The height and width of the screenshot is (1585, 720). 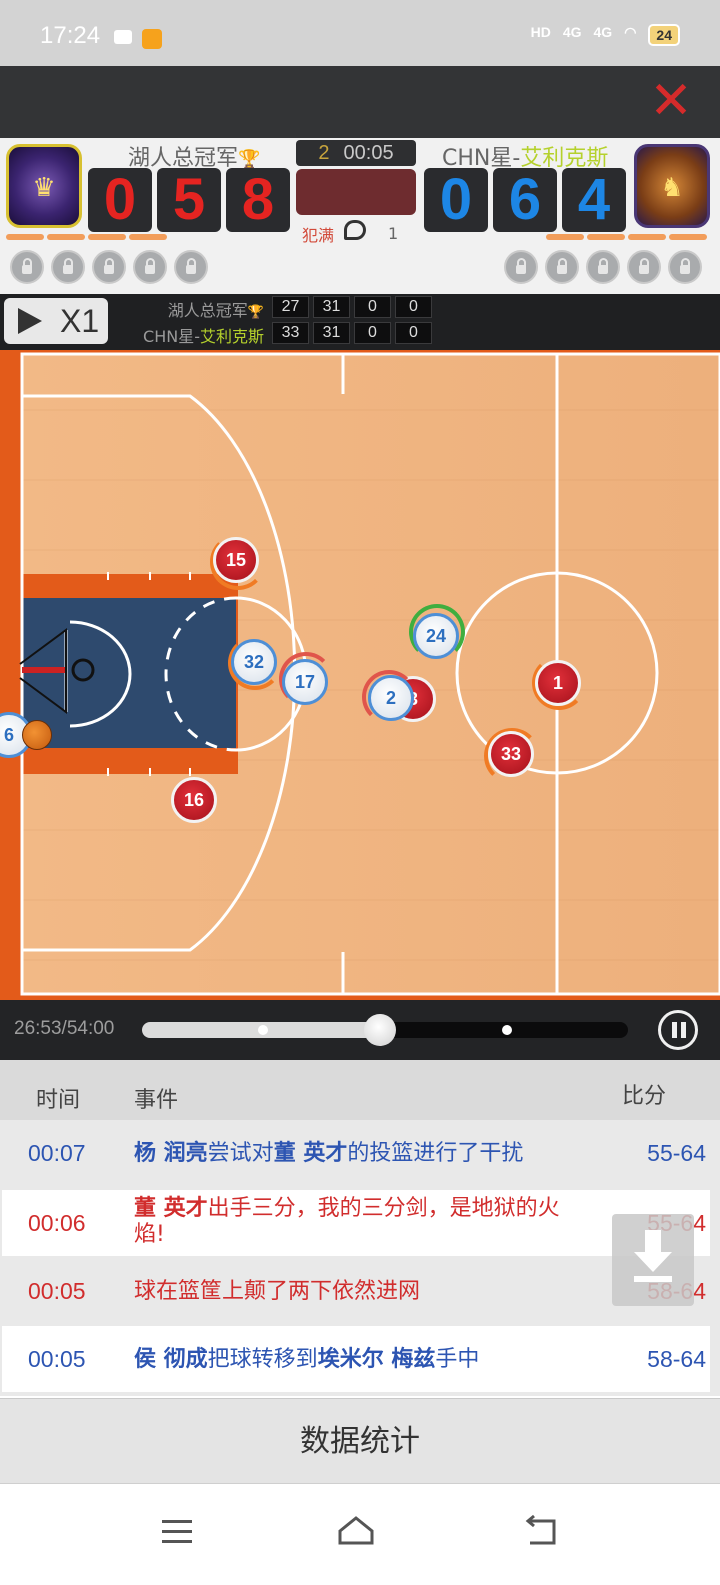 I want to click on home-score-digit: 0, so click(x=120, y=200).